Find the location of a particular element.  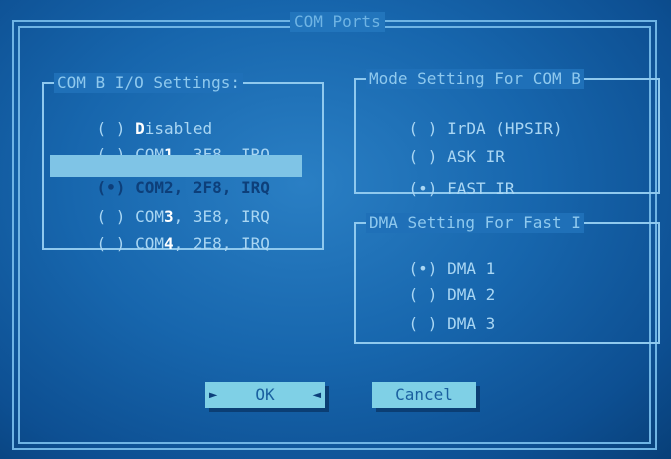

radio-irda: ( ) IrDA (HPSIR) is located at coordinates (500, 117).